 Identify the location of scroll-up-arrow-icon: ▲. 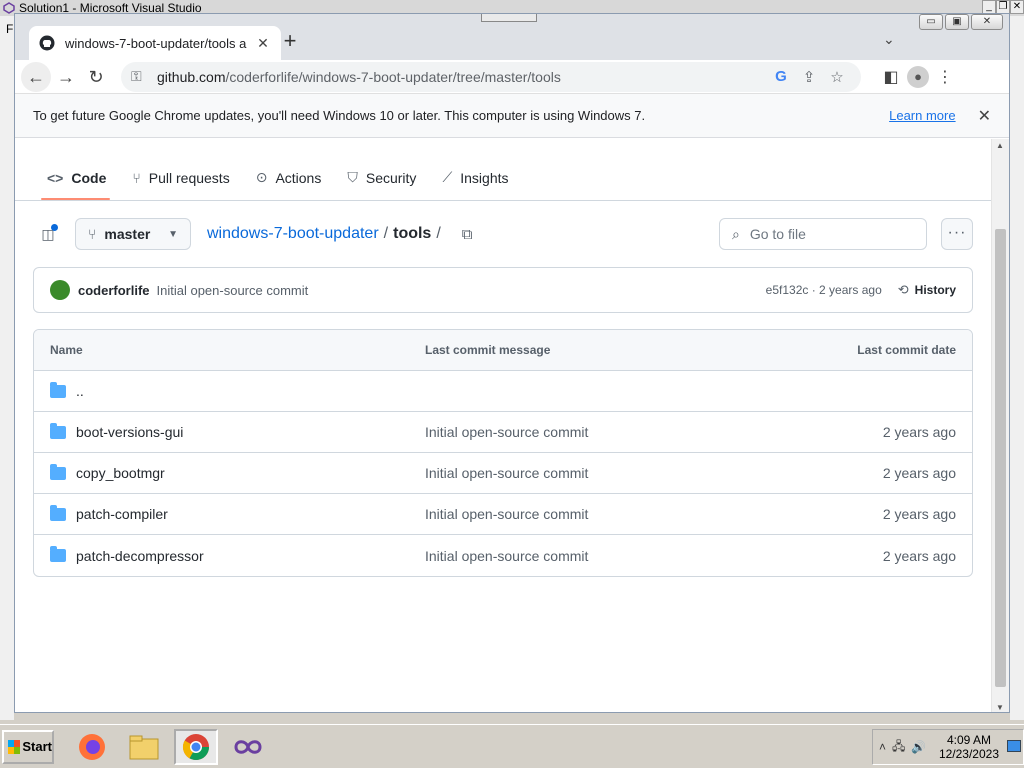
(1000, 145).